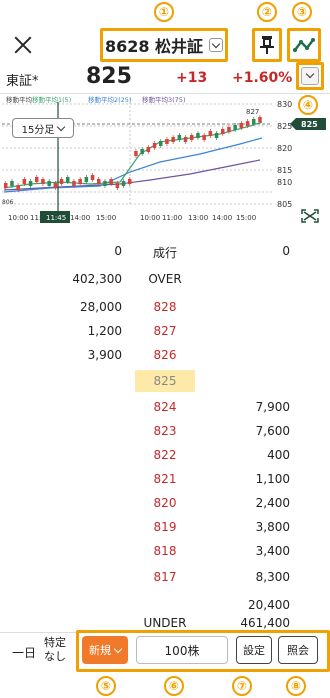 The width and height of the screenshot is (330, 698). Describe the element at coordinates (267, 45) in the screenshot. I see `pin-button` at that location.